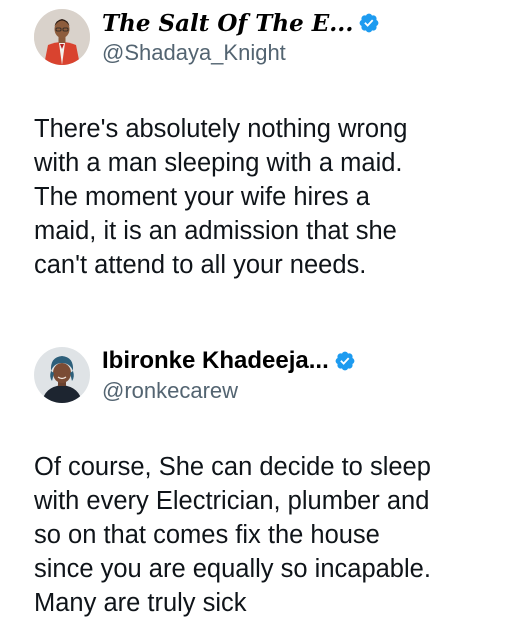  What do you see at coordinates (241, 53) in the screenshot?
I see `handle: @Shadaya_Knight` at bounding box center [241, 53].